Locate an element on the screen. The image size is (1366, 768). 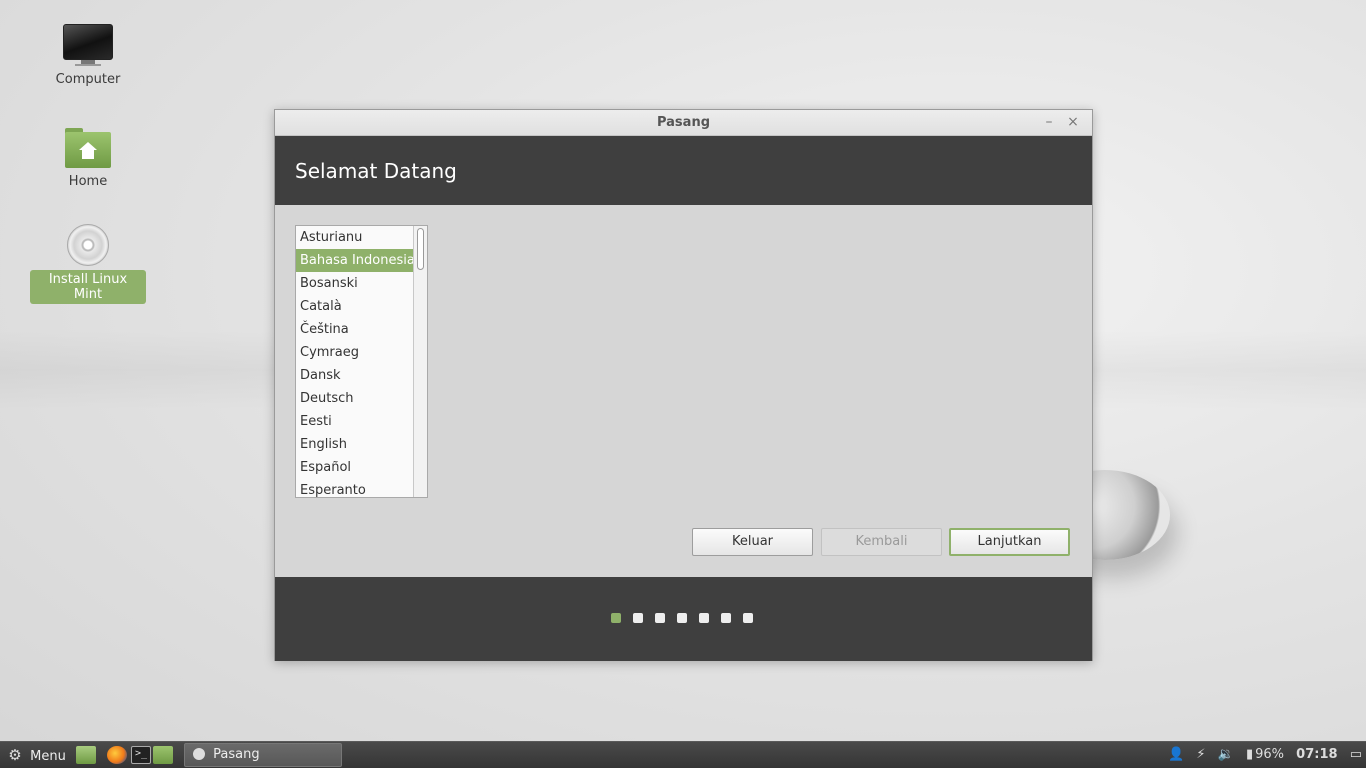
desktop-icon-computer: Computer is located at coordinates (88, 56).